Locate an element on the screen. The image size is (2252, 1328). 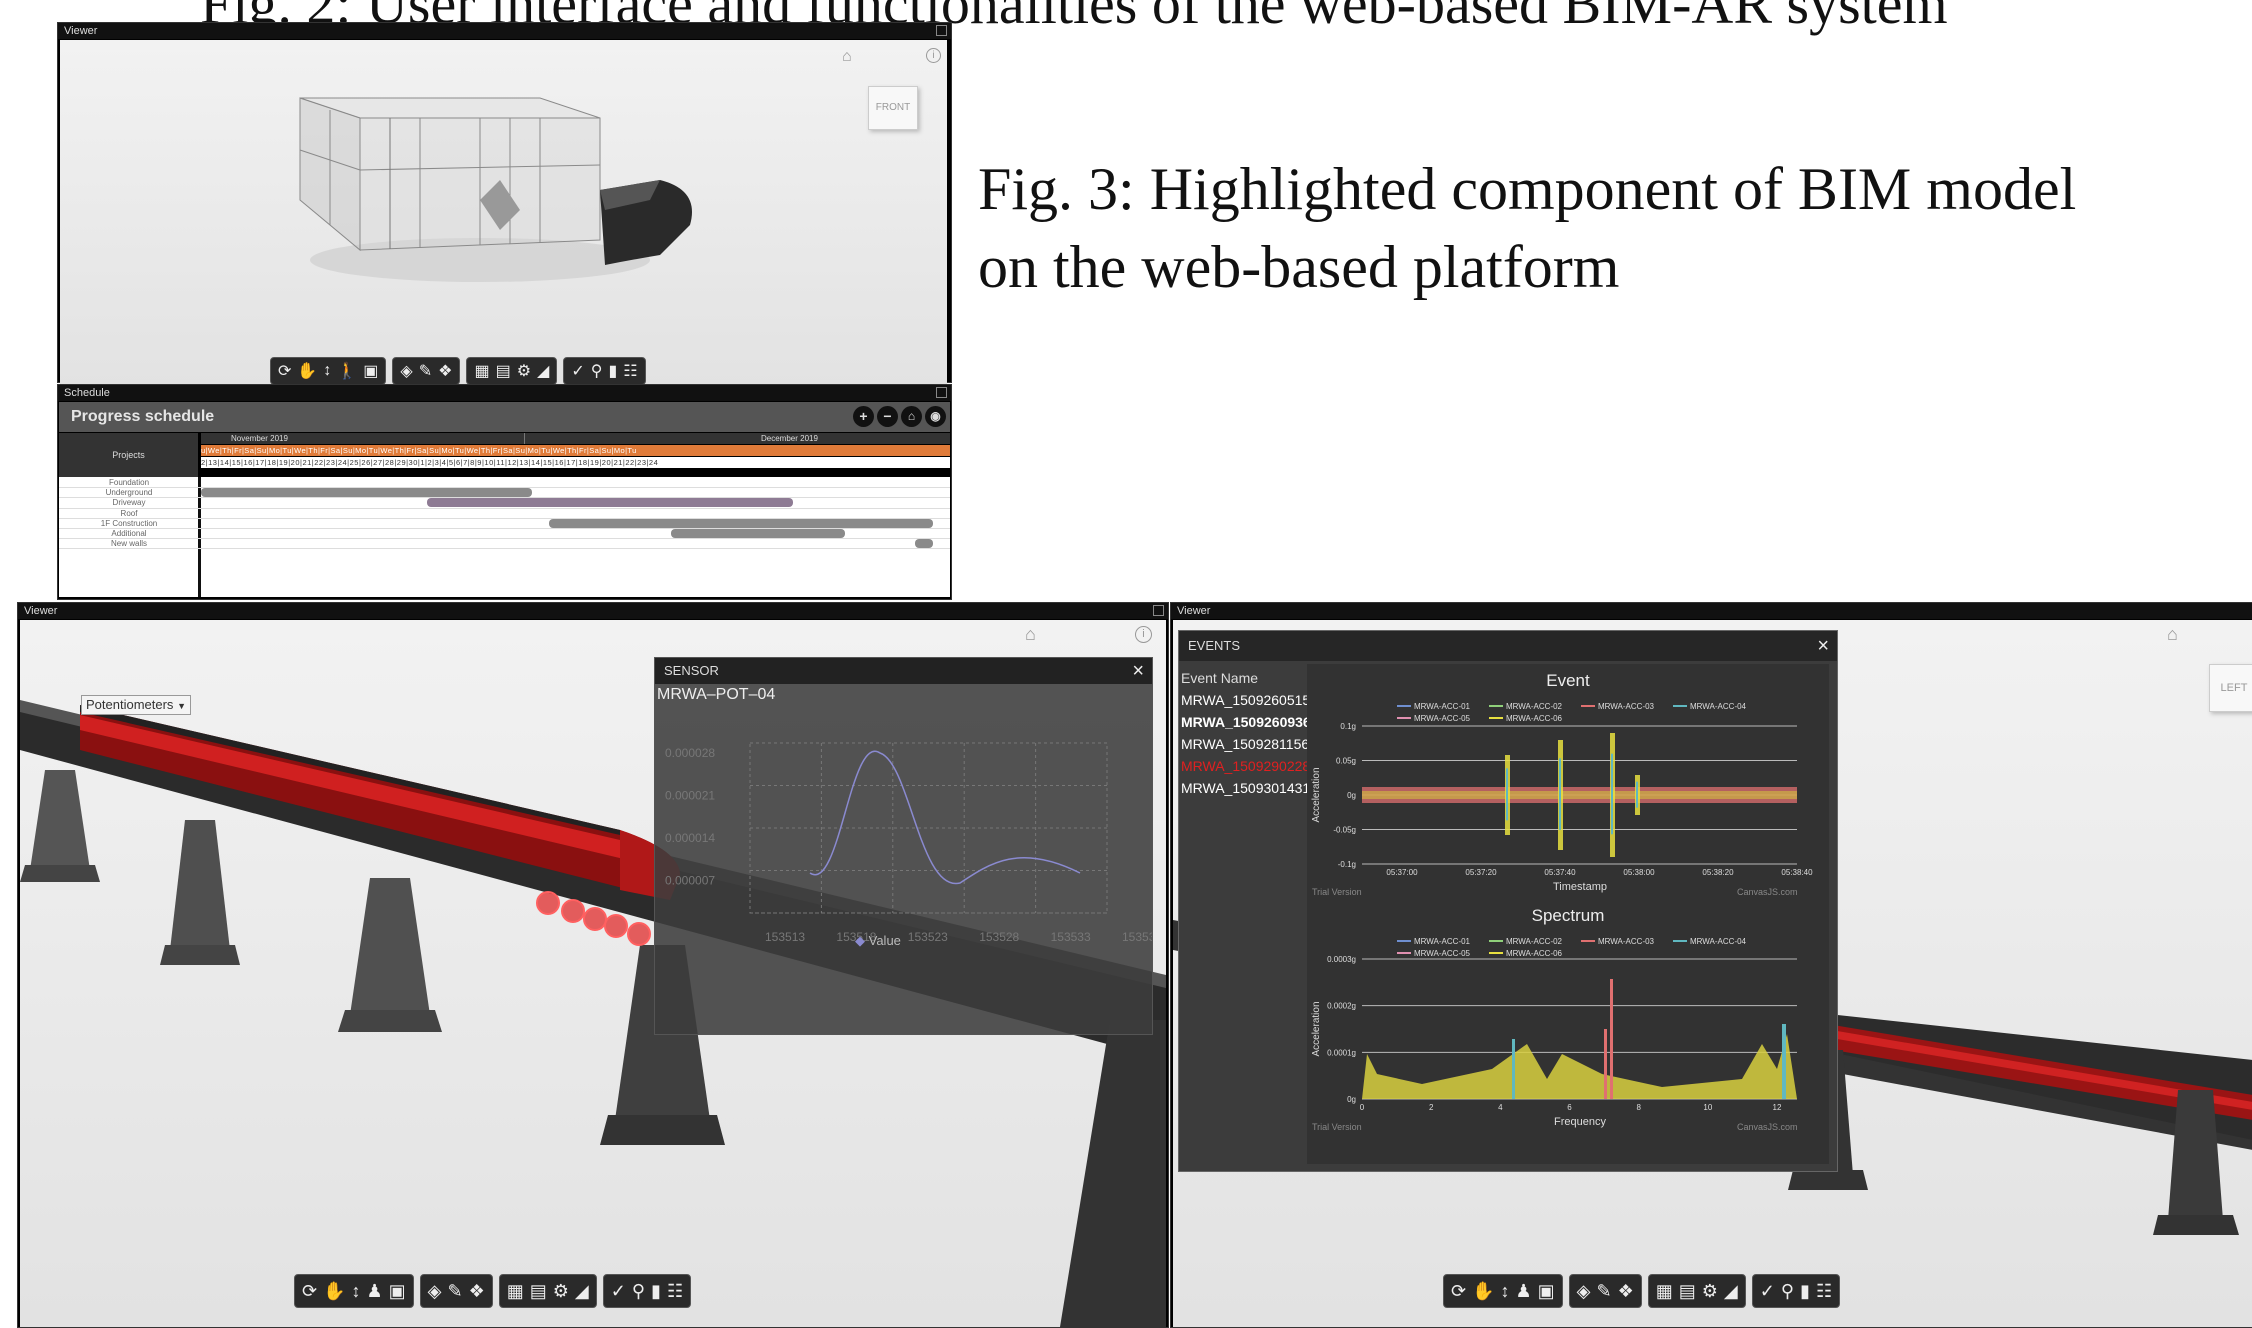
event-list-header: Event Name is located at coordinates (1220, 678).